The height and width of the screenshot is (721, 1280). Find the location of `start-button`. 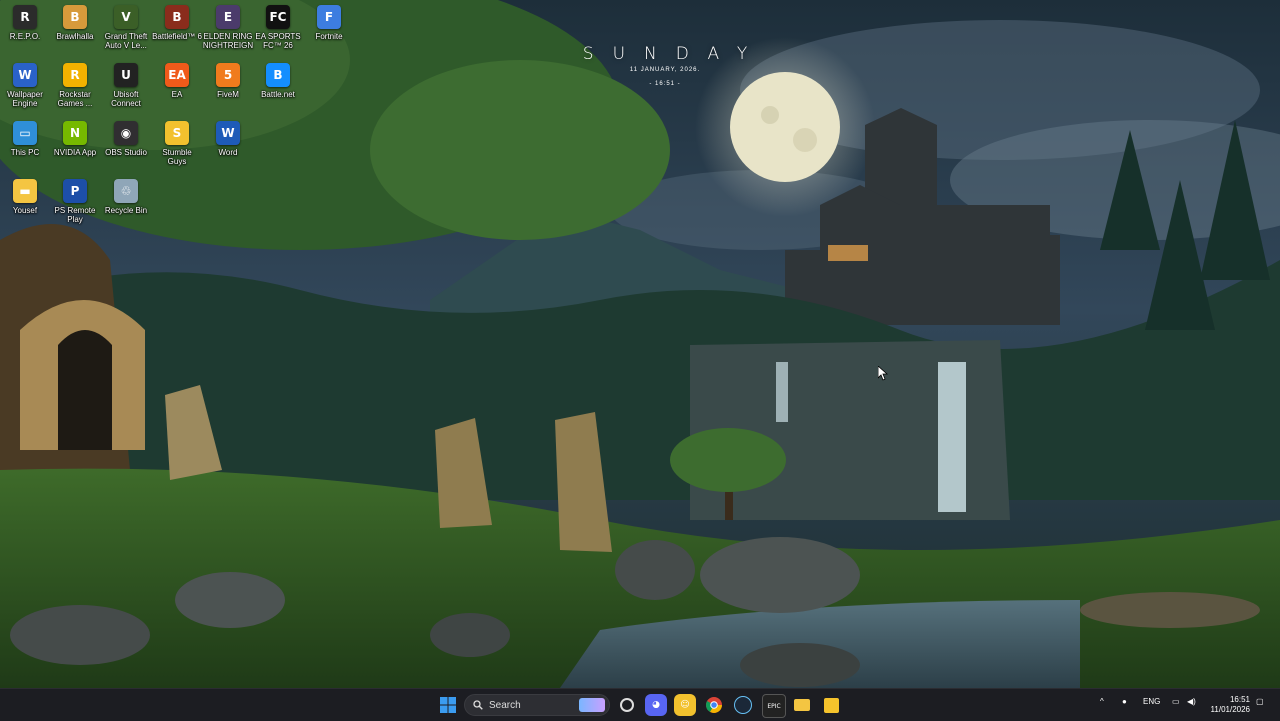

start-button is located at coordinates (448, 705).